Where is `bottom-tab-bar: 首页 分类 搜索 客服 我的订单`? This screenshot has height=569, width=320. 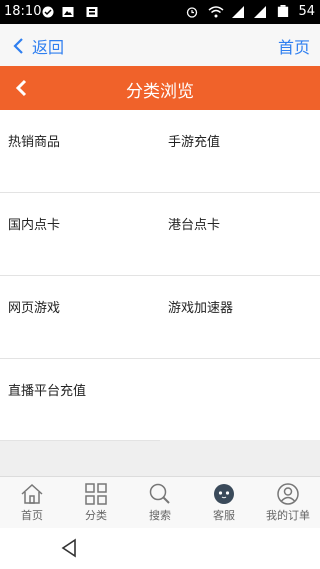
bottom-tab-bar: 首页 分类 搜索 客服 我的订单 is located at coordinates (160, 502).